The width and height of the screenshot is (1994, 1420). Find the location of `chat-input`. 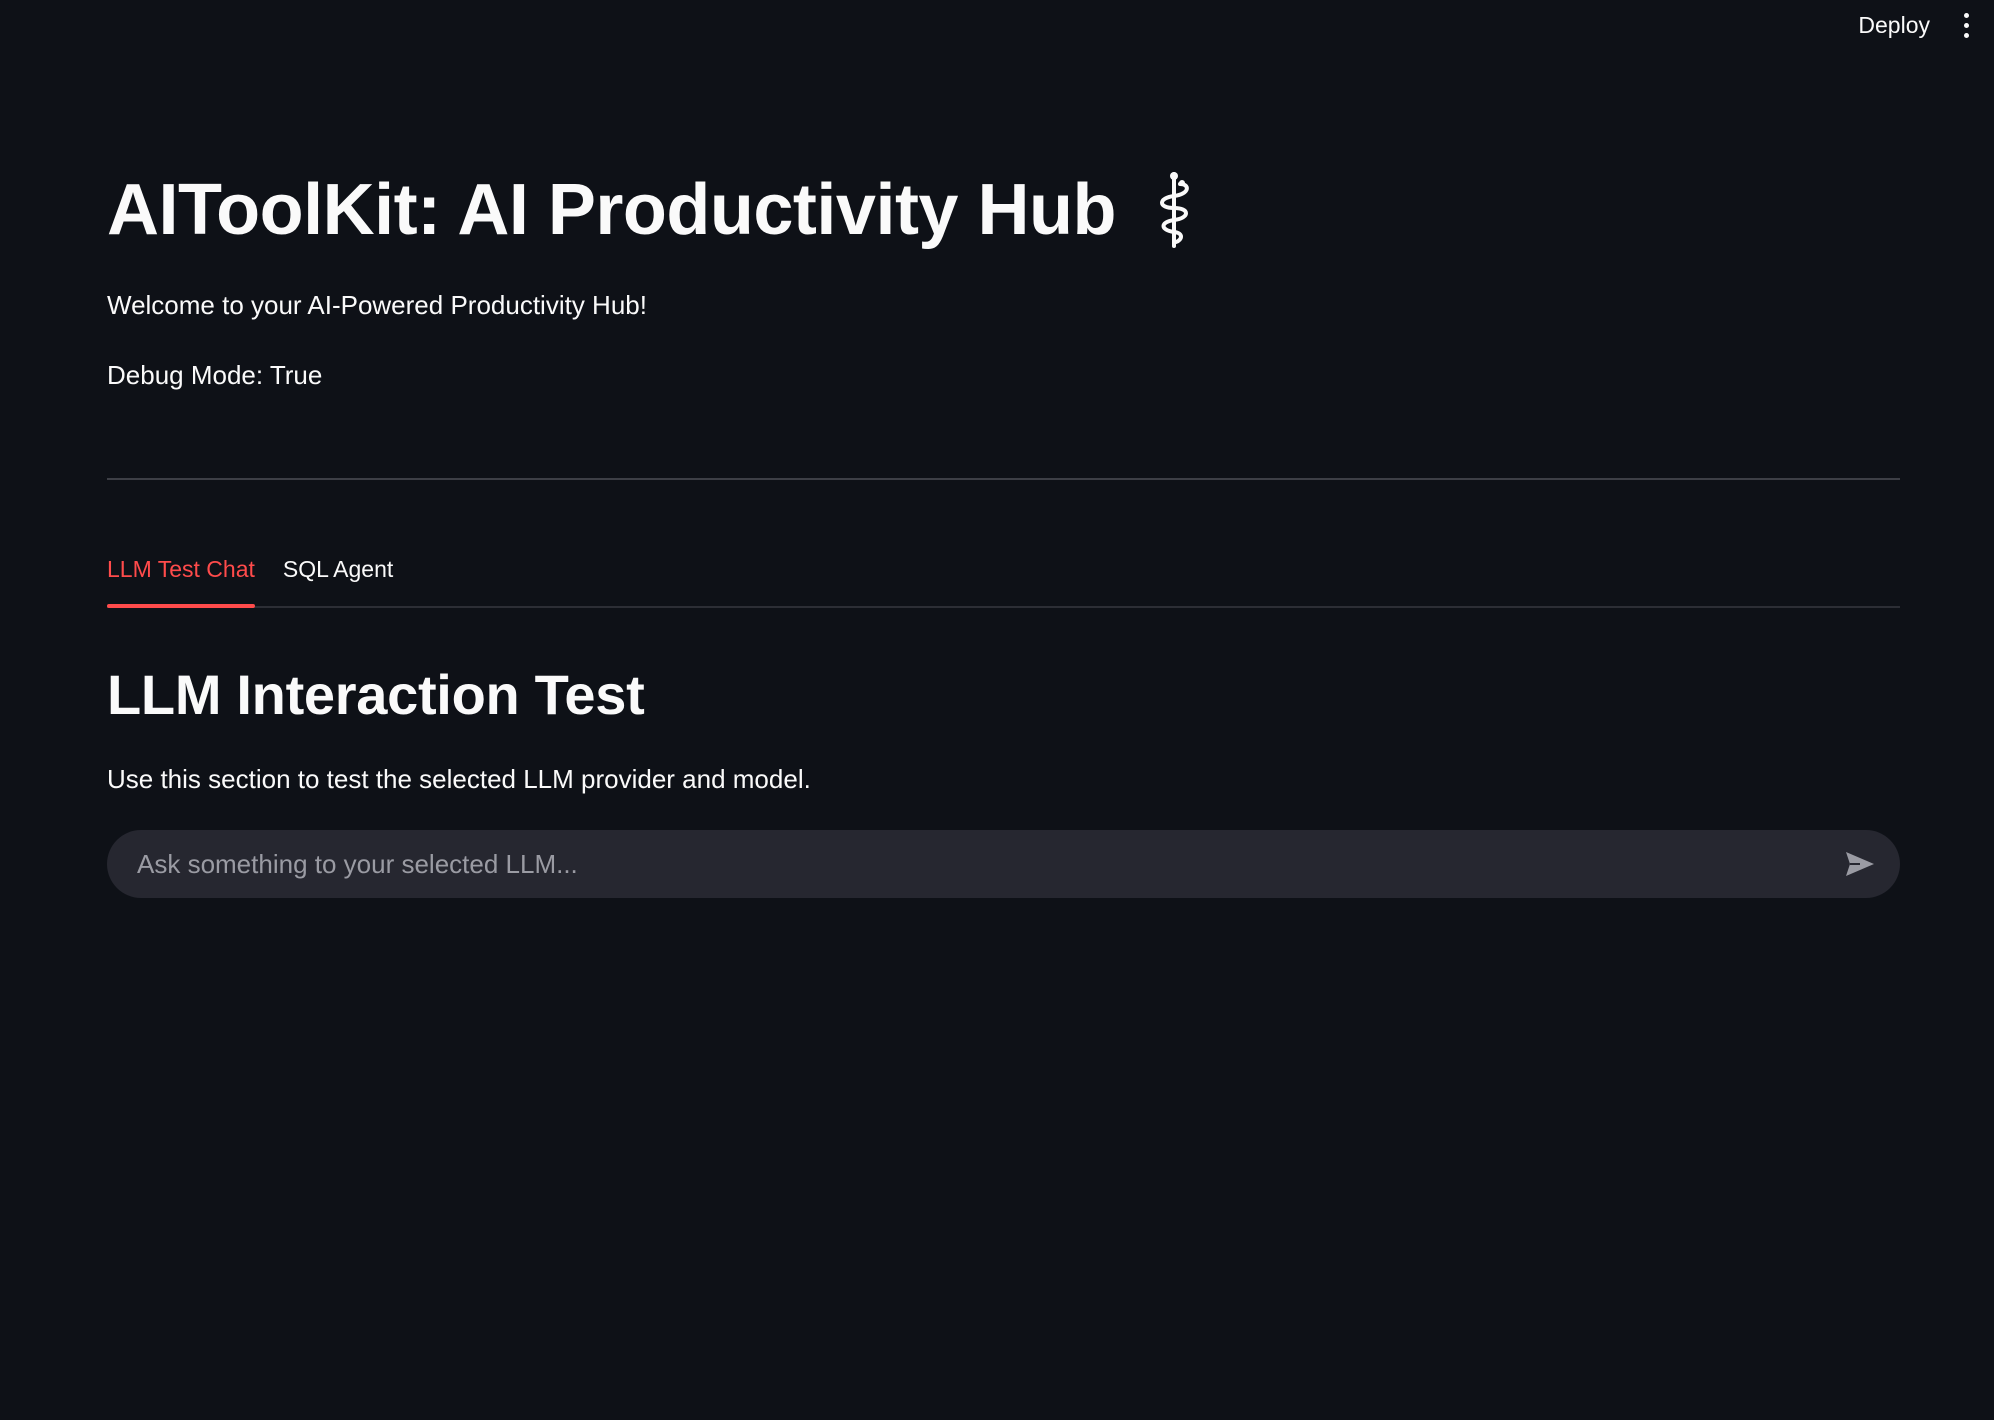

chat-input is located at coordinates (987, 864).